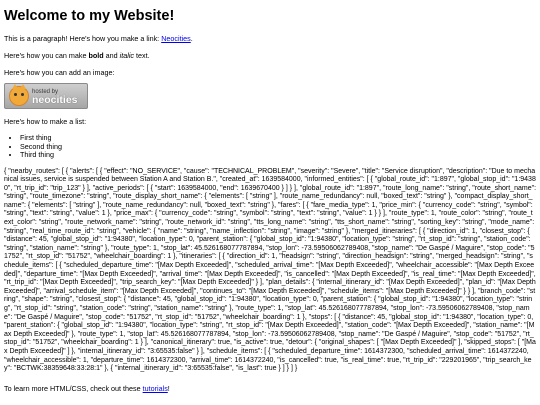 This screenshot has width=540, height=405. I want to click on list-item: Third thing, so click(278, 155).